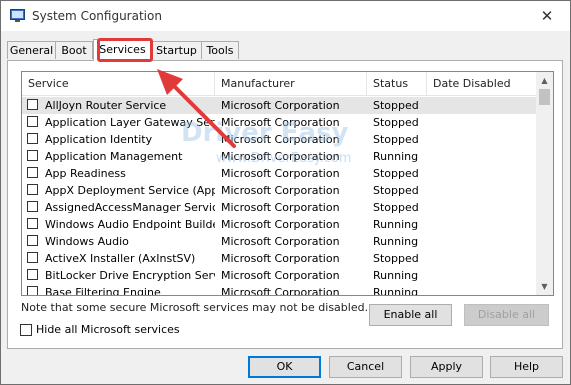  Describe the element at coordinates (196, 108) in the screenshot. I see `annotation-arrow-icon` at that location.